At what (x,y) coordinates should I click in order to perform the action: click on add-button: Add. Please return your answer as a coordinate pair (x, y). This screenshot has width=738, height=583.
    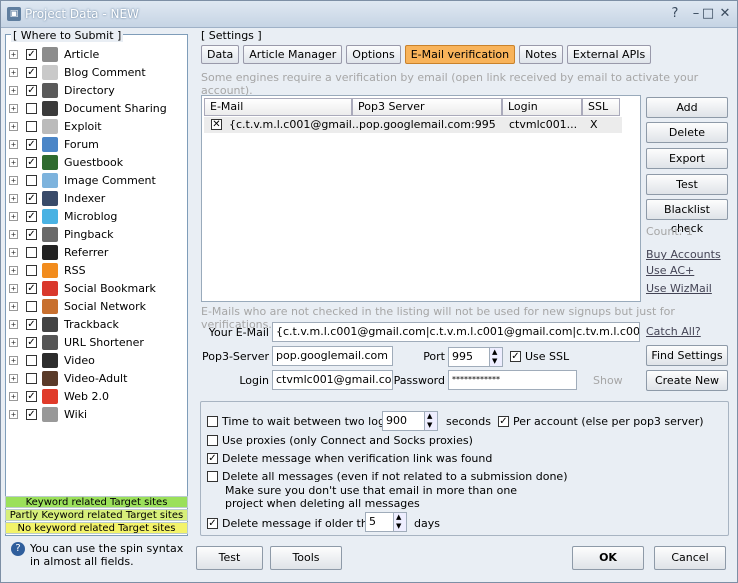
    Looking at the image, I should click on (687, 107).